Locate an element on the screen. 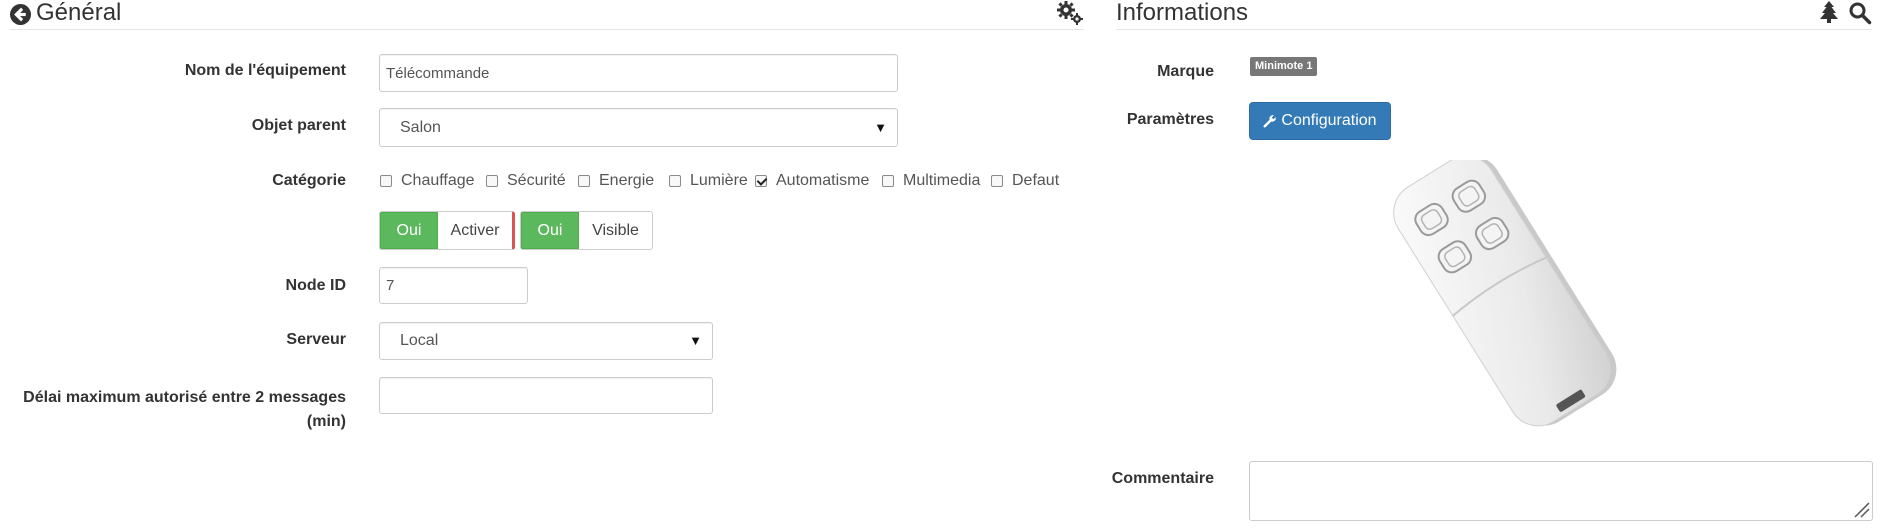 Image resolution: width=1882 pixels, height=530 pixels. parent-object-select: Salon ▼ is located at coordinates (638, 127).